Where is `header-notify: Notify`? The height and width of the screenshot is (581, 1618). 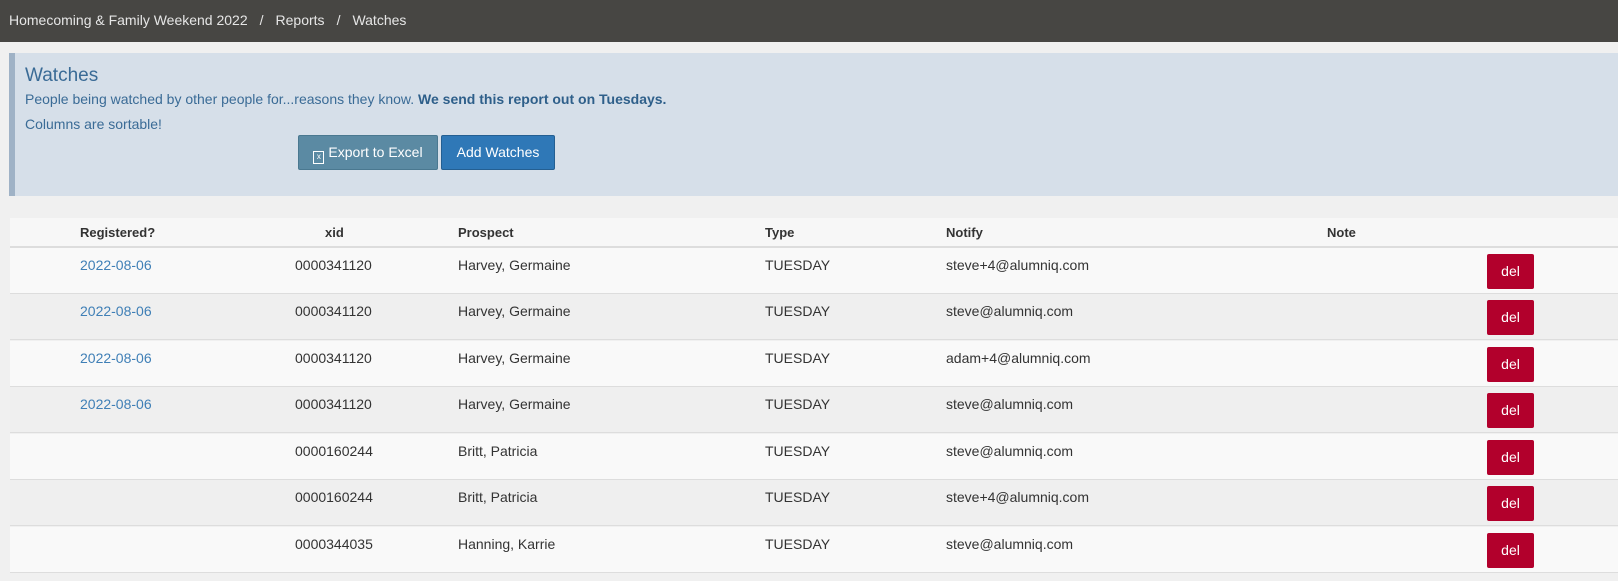 header-notify: Notify is located at coordinates (964, 232).